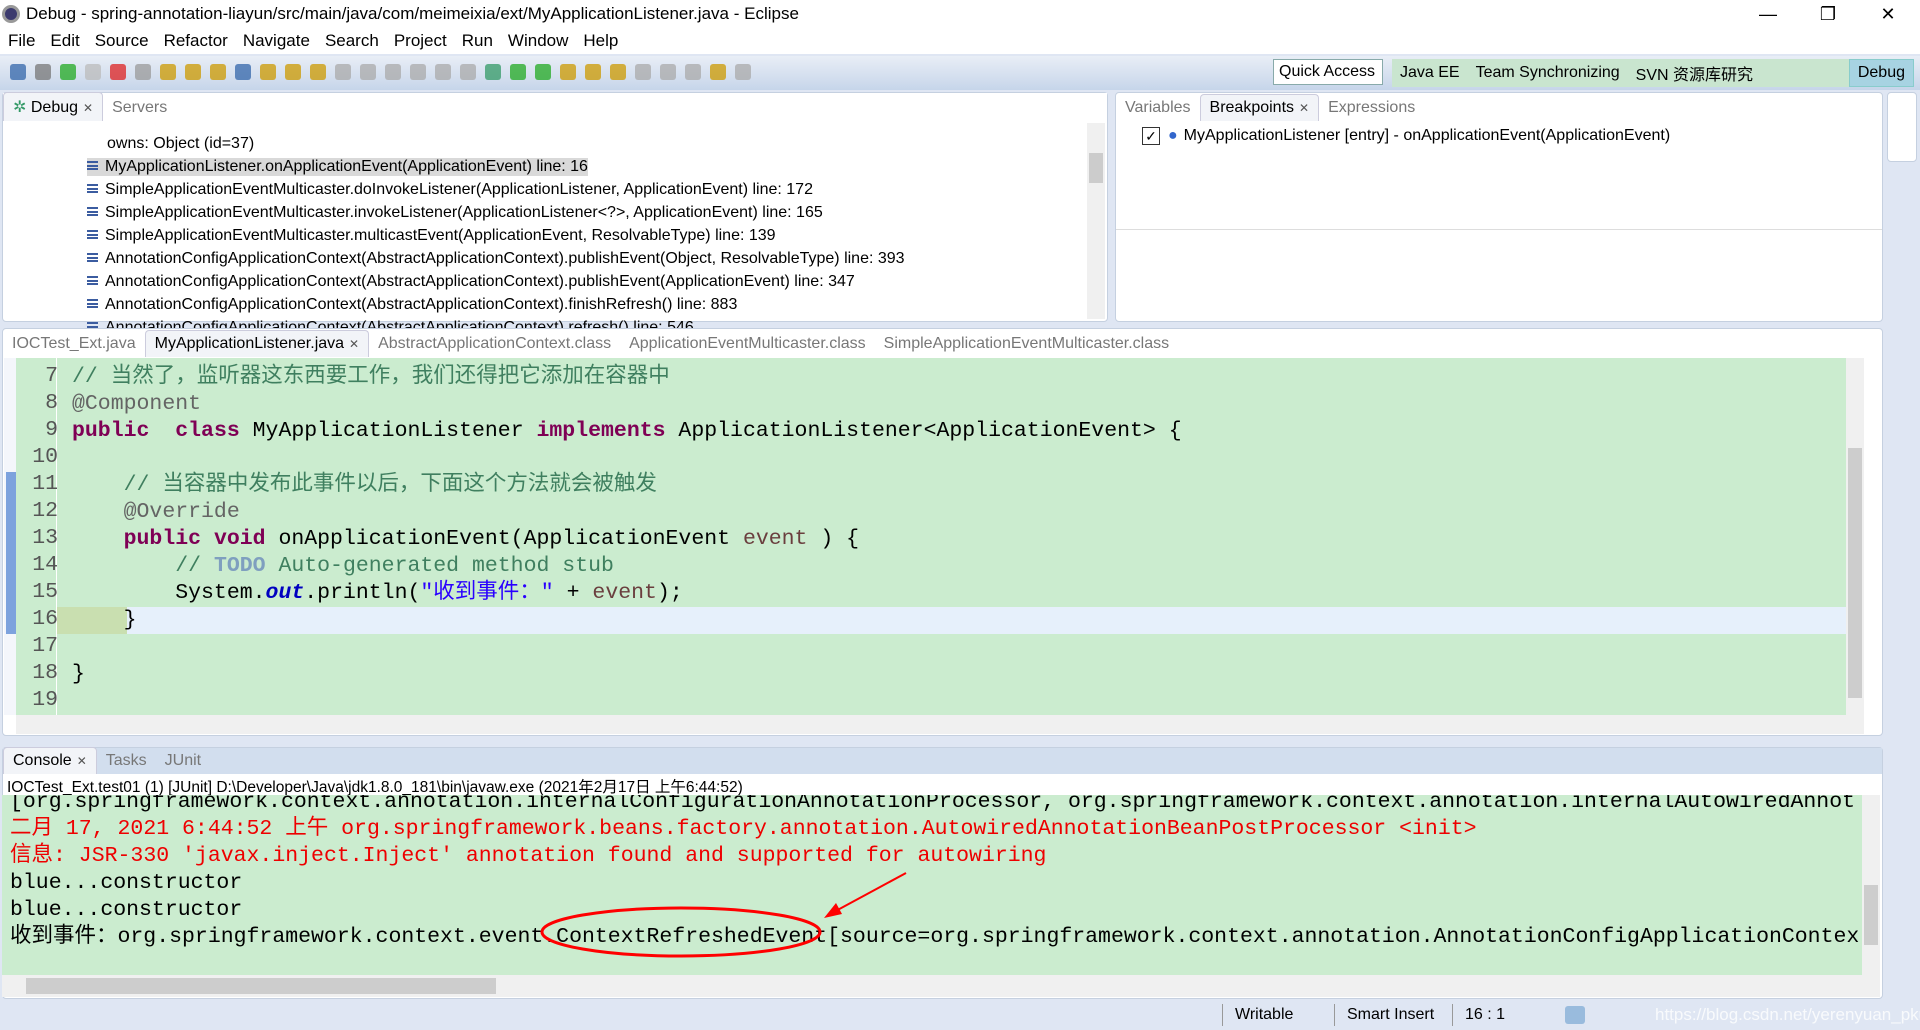 The image size is (1920, 1030). What do you see at coordinates (1263, 1015) in the screenshot?
I see `status-writable: Writable` at bounding box center [1263, 1015].